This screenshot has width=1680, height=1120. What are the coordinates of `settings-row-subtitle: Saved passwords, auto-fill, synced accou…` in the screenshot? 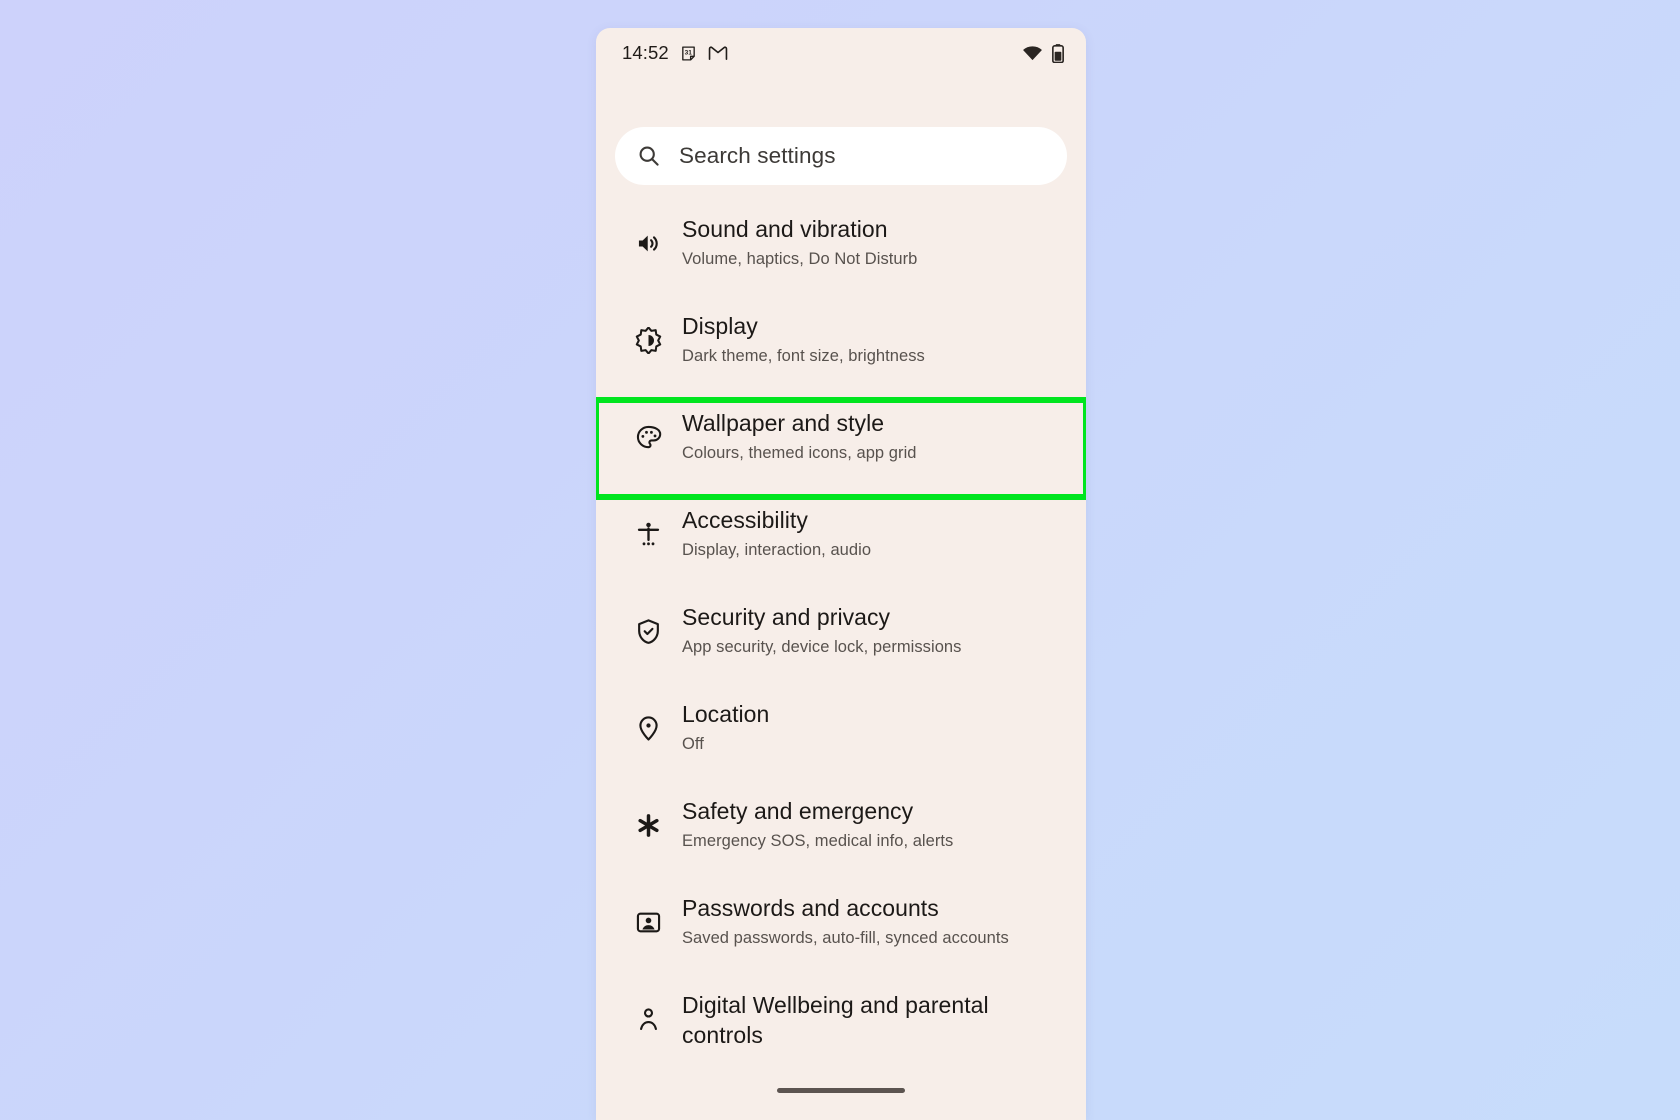 It's located at (845, 937).